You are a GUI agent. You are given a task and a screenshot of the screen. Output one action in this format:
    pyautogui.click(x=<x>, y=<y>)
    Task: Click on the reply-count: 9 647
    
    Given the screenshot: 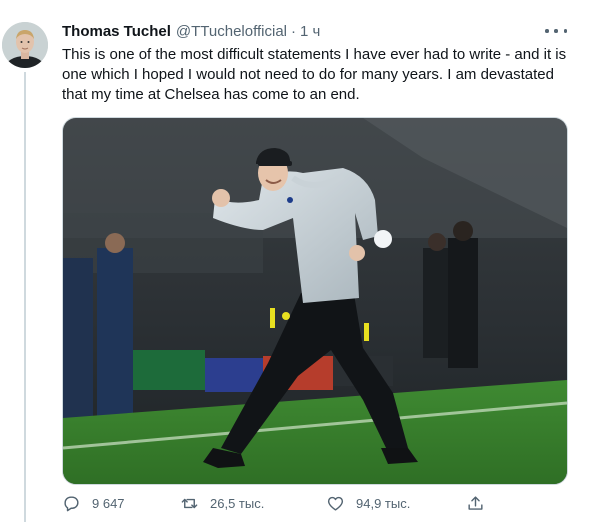 What is the action you would take?
    pyautogui.click(x=108, y=503)
    